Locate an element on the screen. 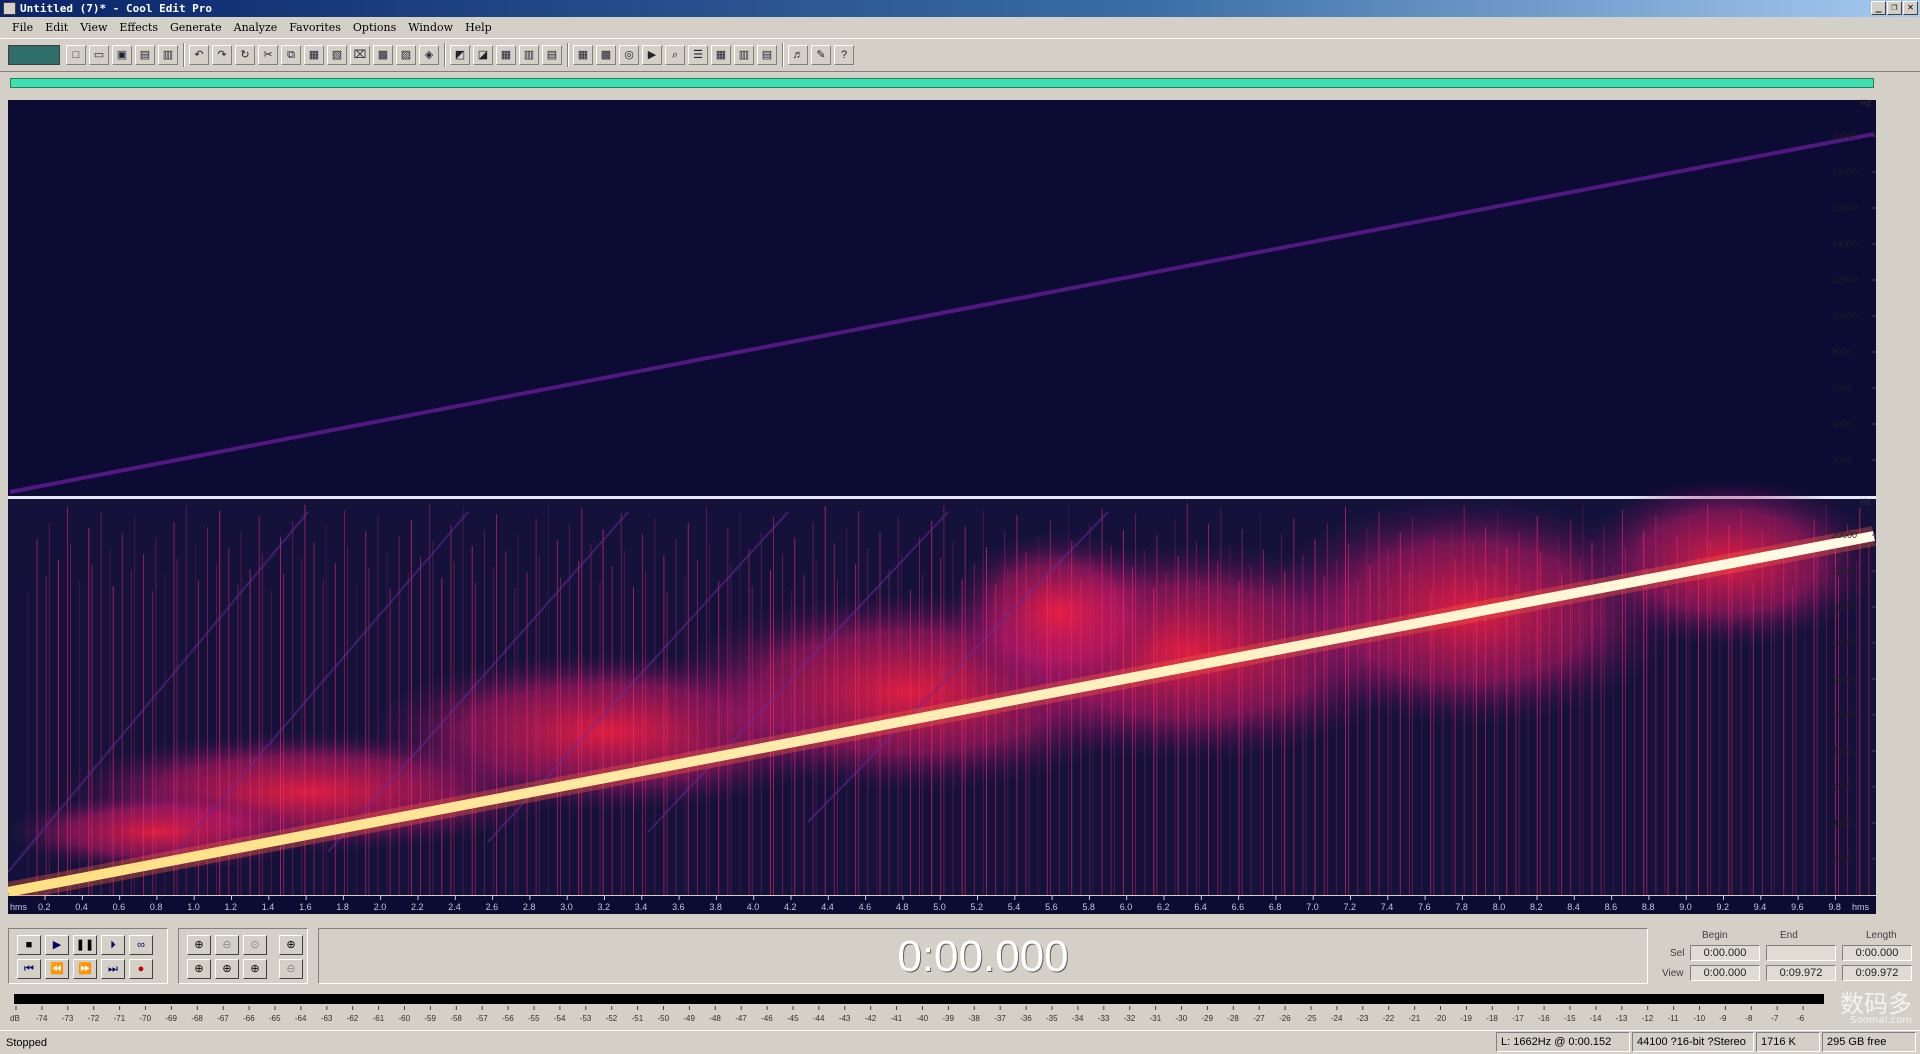 The image size is (1920, 1054). menu-options: Options is located at coordinates (374, 27).